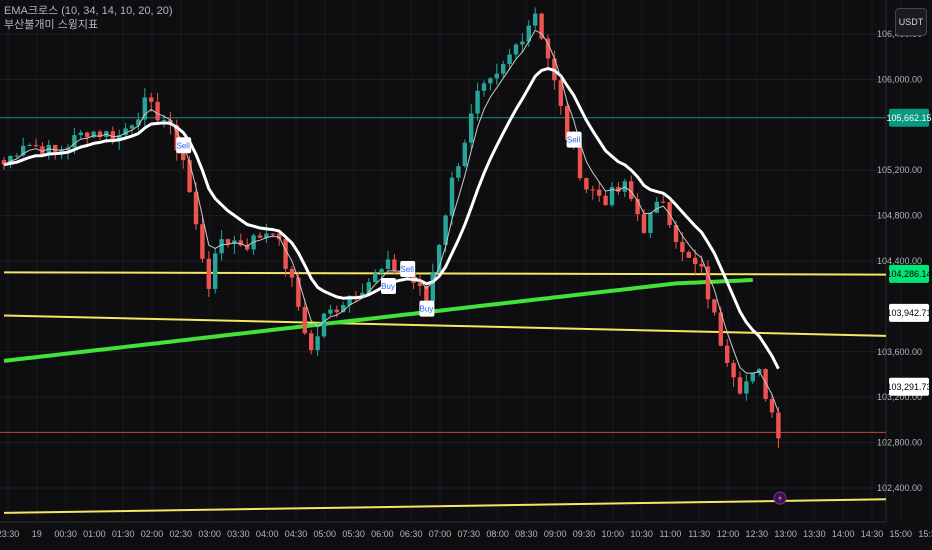 This screenshot has height=550, width=932. I want to click on x-tick-label: 09:00, so click(555, 534).